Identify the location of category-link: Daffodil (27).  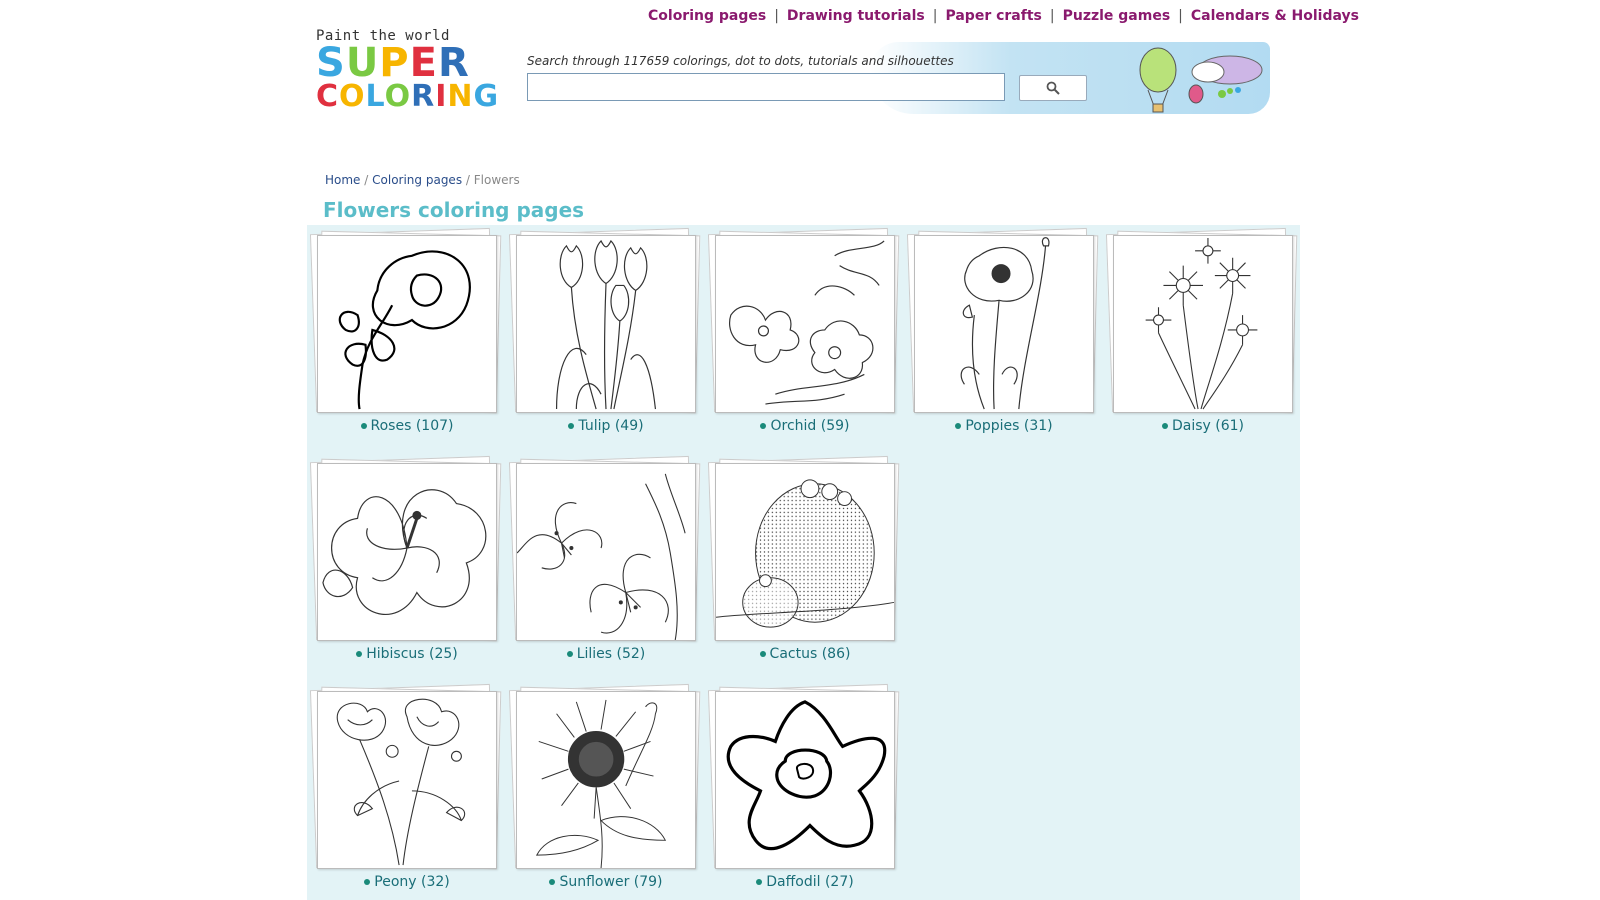
(805, 882).